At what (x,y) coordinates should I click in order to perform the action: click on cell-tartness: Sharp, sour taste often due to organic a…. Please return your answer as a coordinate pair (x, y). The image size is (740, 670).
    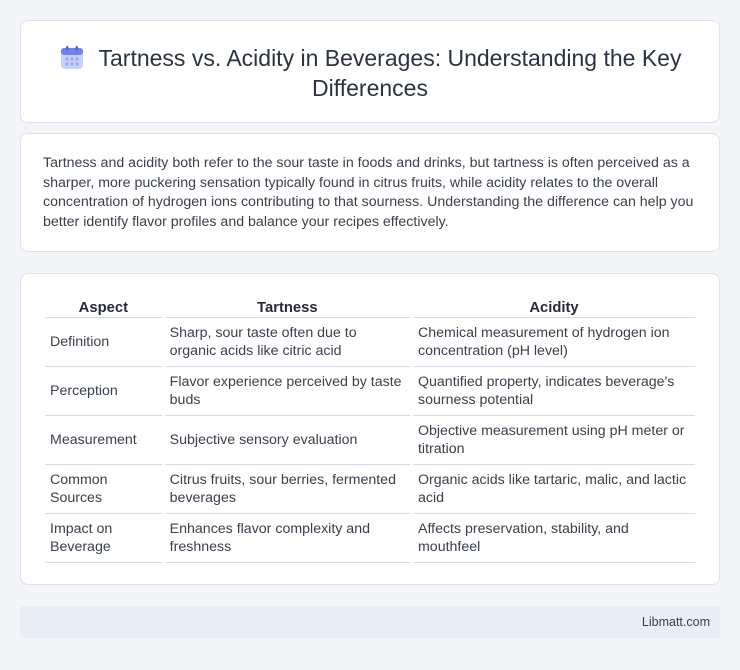
    Looking at the image, I should click on (287, 342).